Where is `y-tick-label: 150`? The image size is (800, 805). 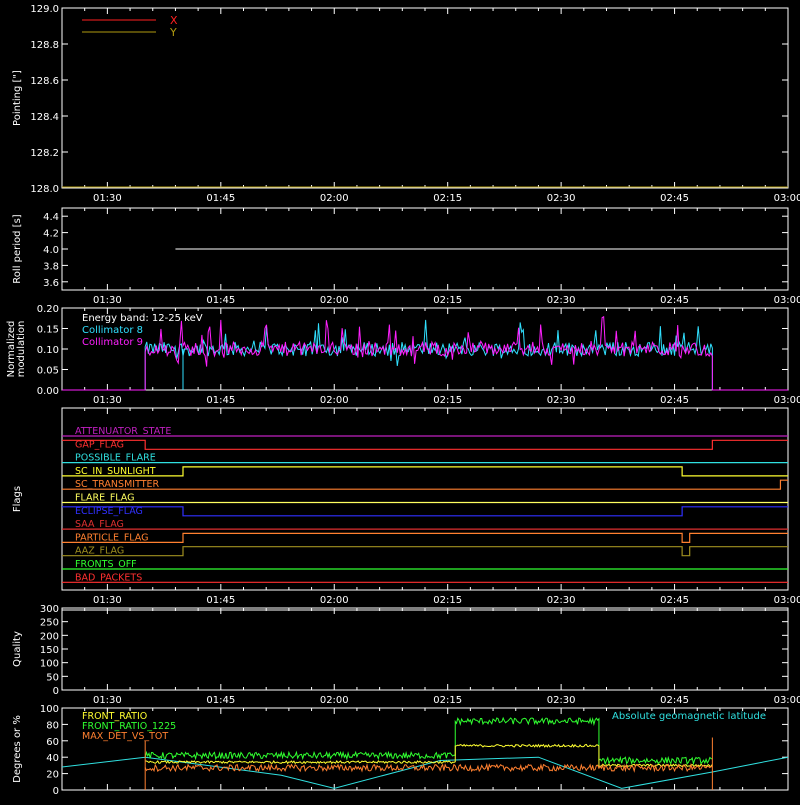 y-tick-label: 150 is located at coordinates (49, 650).